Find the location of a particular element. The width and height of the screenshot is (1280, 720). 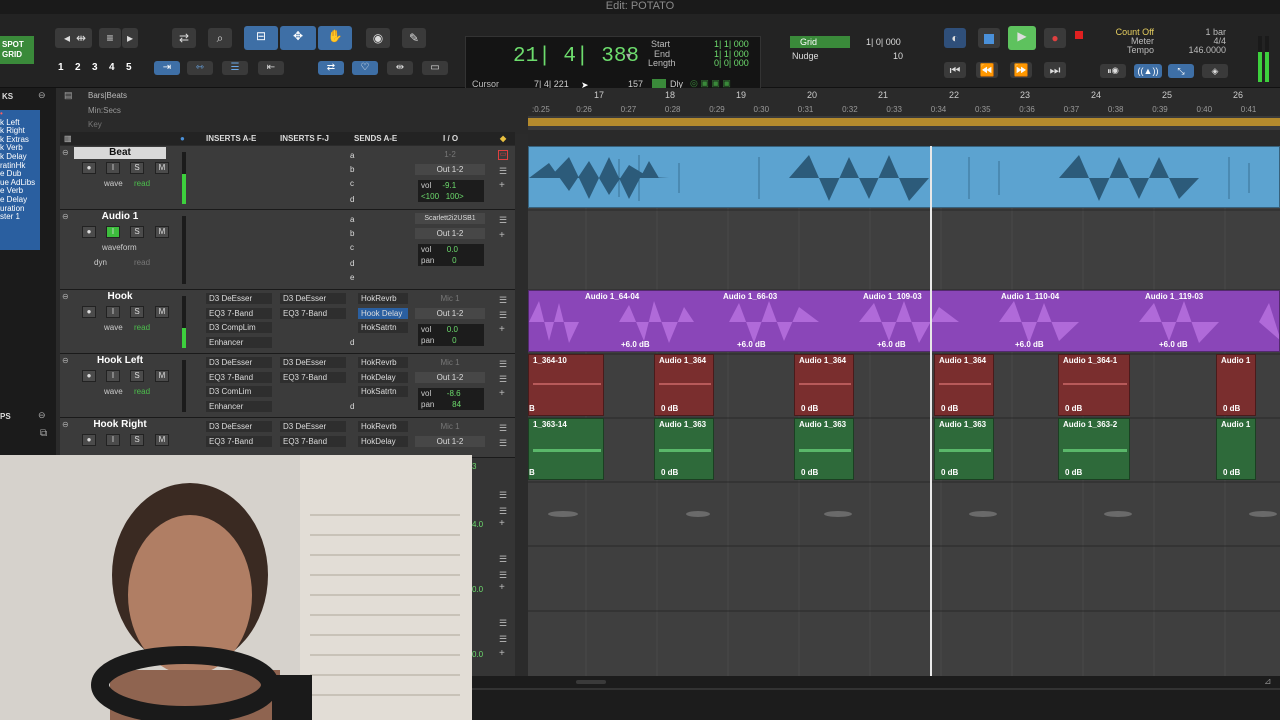

zoom-toggle-icon: ⊿ is located at coordinates (1268, 681).